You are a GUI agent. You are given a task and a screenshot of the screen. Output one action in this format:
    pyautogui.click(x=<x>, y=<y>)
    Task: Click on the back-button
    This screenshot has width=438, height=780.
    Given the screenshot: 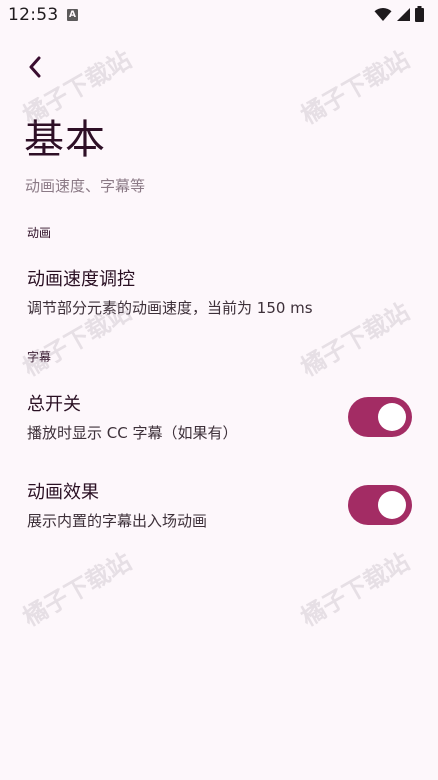 What is the action you would take?
    pyautogui.click(x=35, y=67)
    